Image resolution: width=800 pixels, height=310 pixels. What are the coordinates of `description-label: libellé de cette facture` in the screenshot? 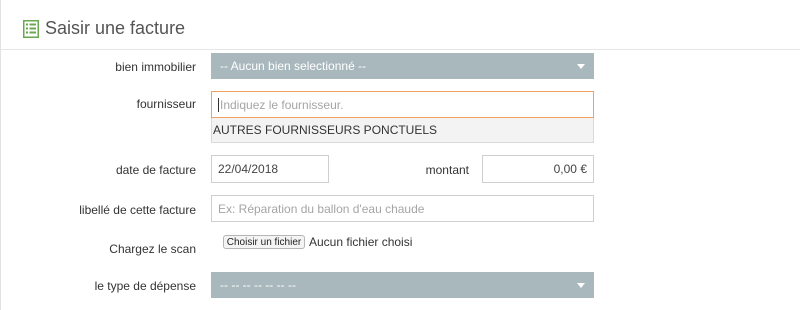 It's located at (137, 210).